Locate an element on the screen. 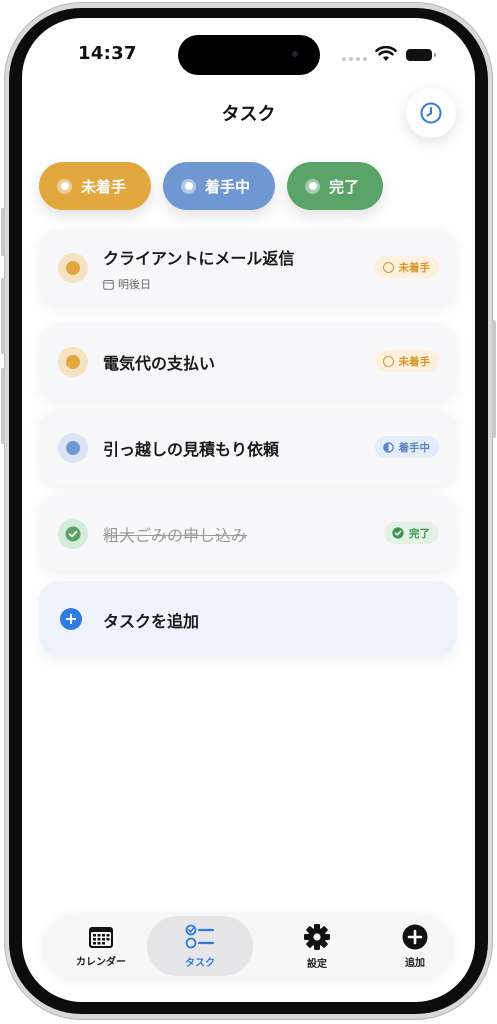 The image size is (497, 1024). task-row: 粗大ごみの申し込み 完了 is located at coordinates (248, 533).